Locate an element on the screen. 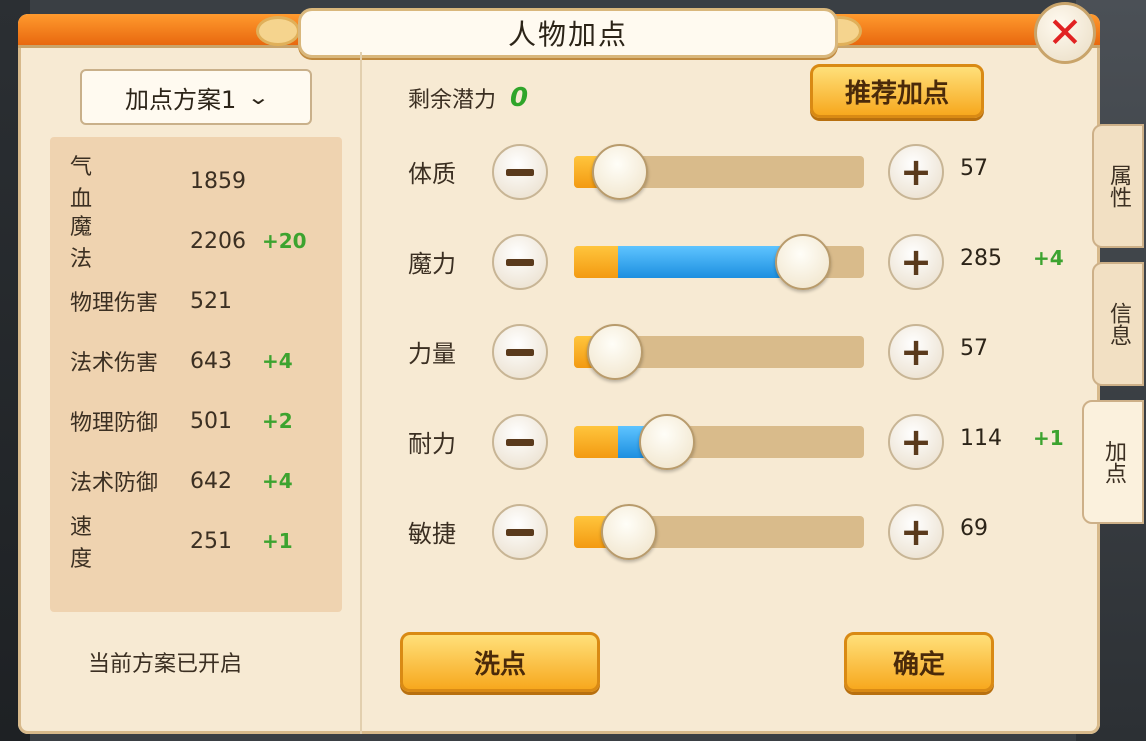 This screenshot has width=1146, height=741. attribute-row: 力量 +57 is located at coordinates (738, 352).